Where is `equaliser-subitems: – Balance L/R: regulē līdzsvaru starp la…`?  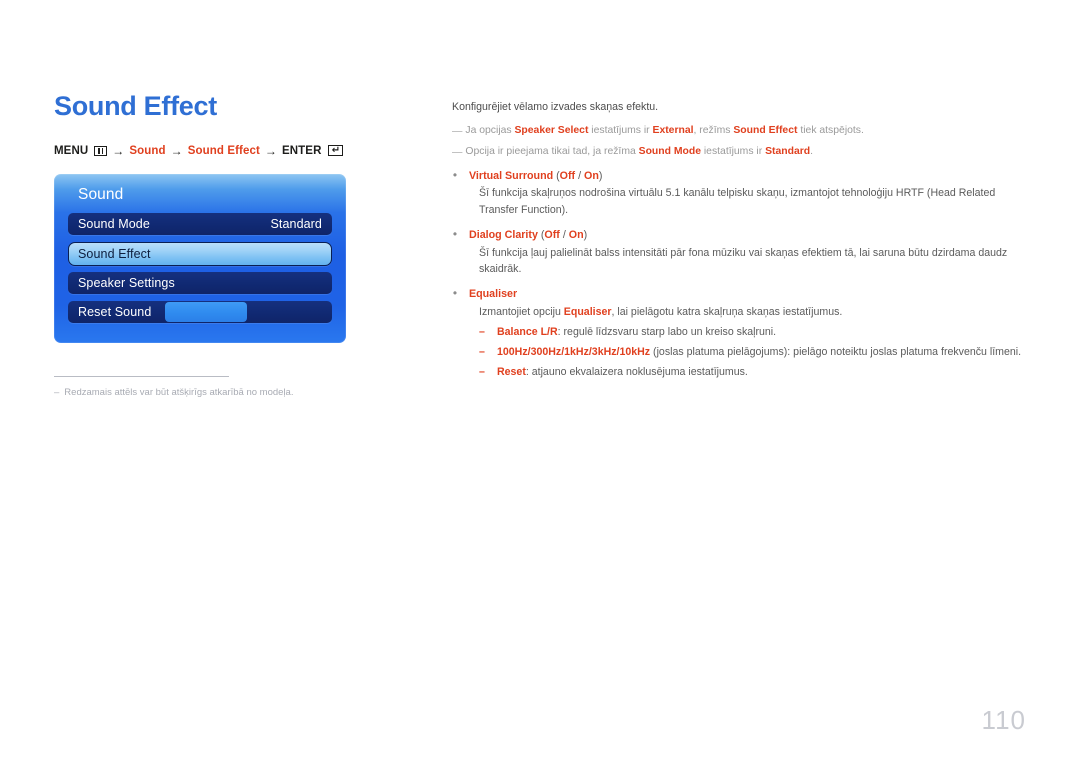
equaliser-subitems: – Balance L/R: regulē līdzsvaru starp la… is located at coordinates (753, 353).